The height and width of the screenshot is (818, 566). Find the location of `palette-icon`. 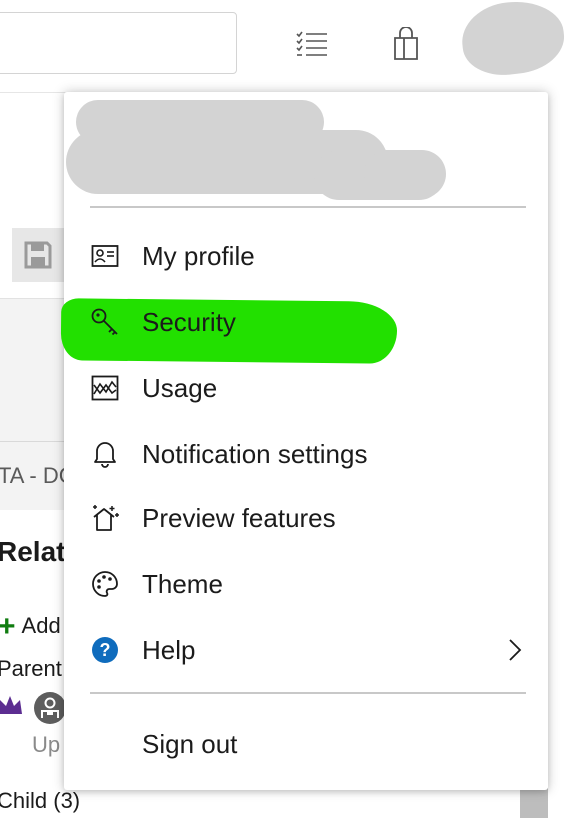

palette-icon is located at coordinates (105, 584).